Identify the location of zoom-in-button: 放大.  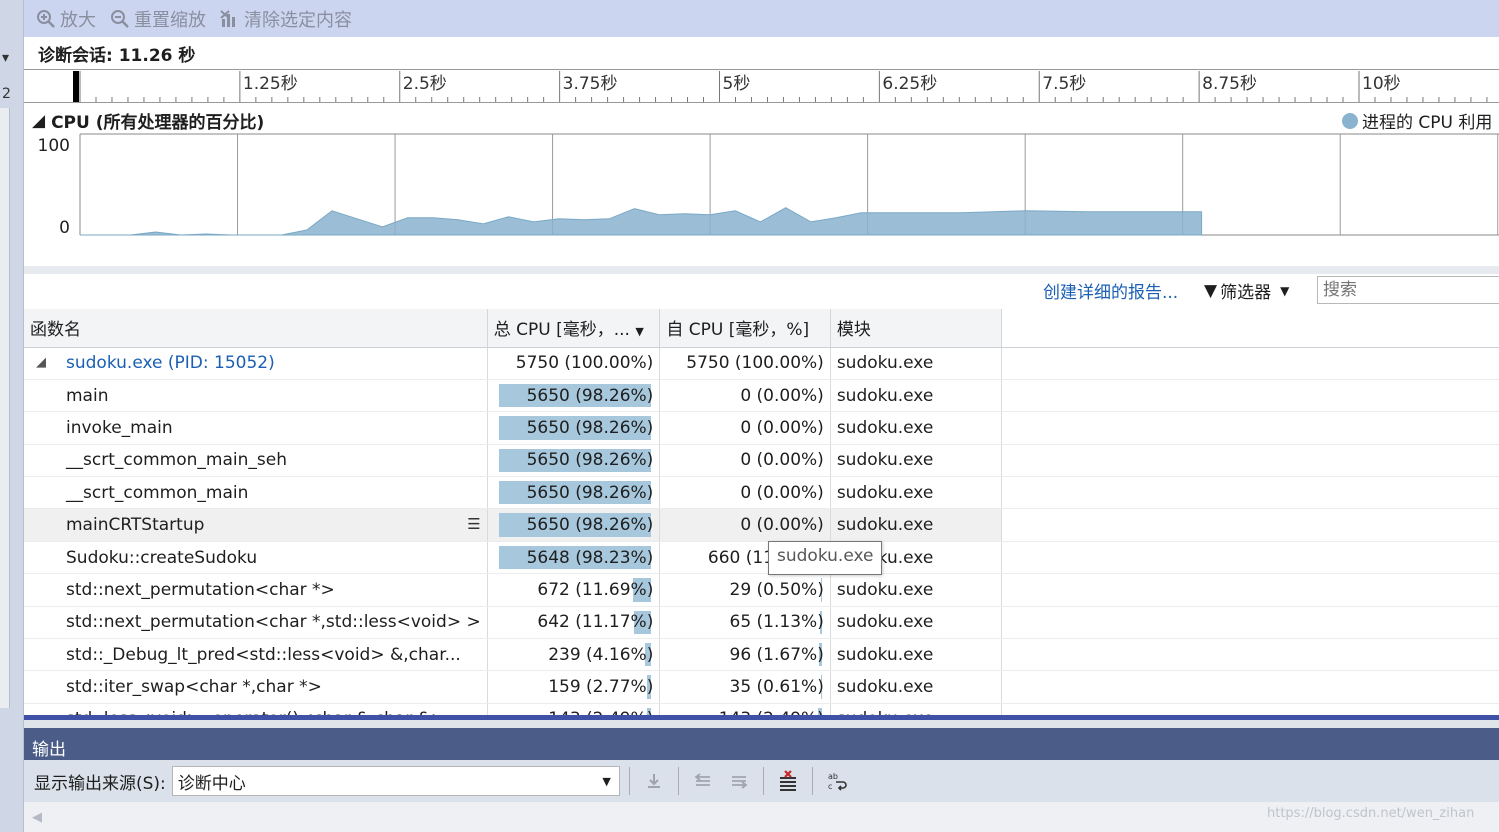
(66, 19).